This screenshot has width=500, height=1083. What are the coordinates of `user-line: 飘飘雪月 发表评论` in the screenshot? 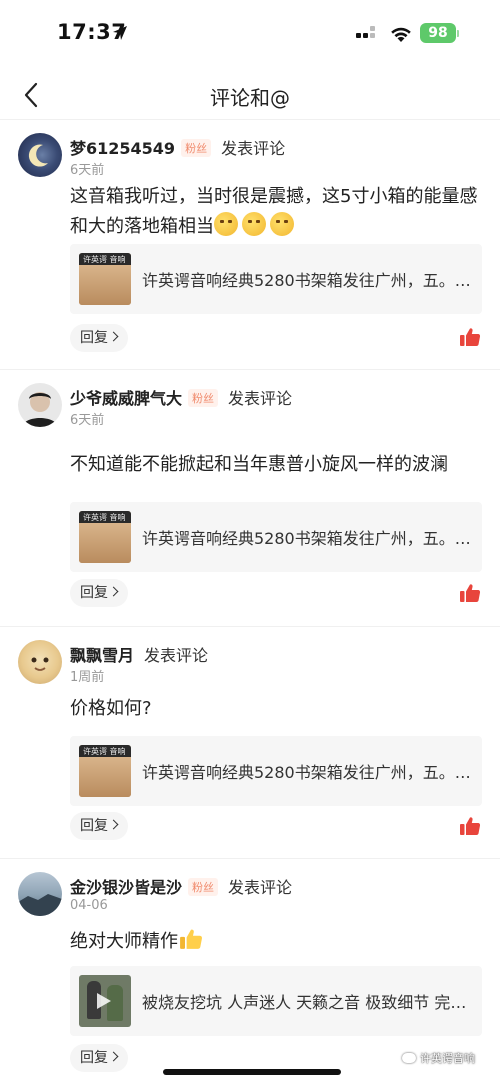 It's located at (139, 654).